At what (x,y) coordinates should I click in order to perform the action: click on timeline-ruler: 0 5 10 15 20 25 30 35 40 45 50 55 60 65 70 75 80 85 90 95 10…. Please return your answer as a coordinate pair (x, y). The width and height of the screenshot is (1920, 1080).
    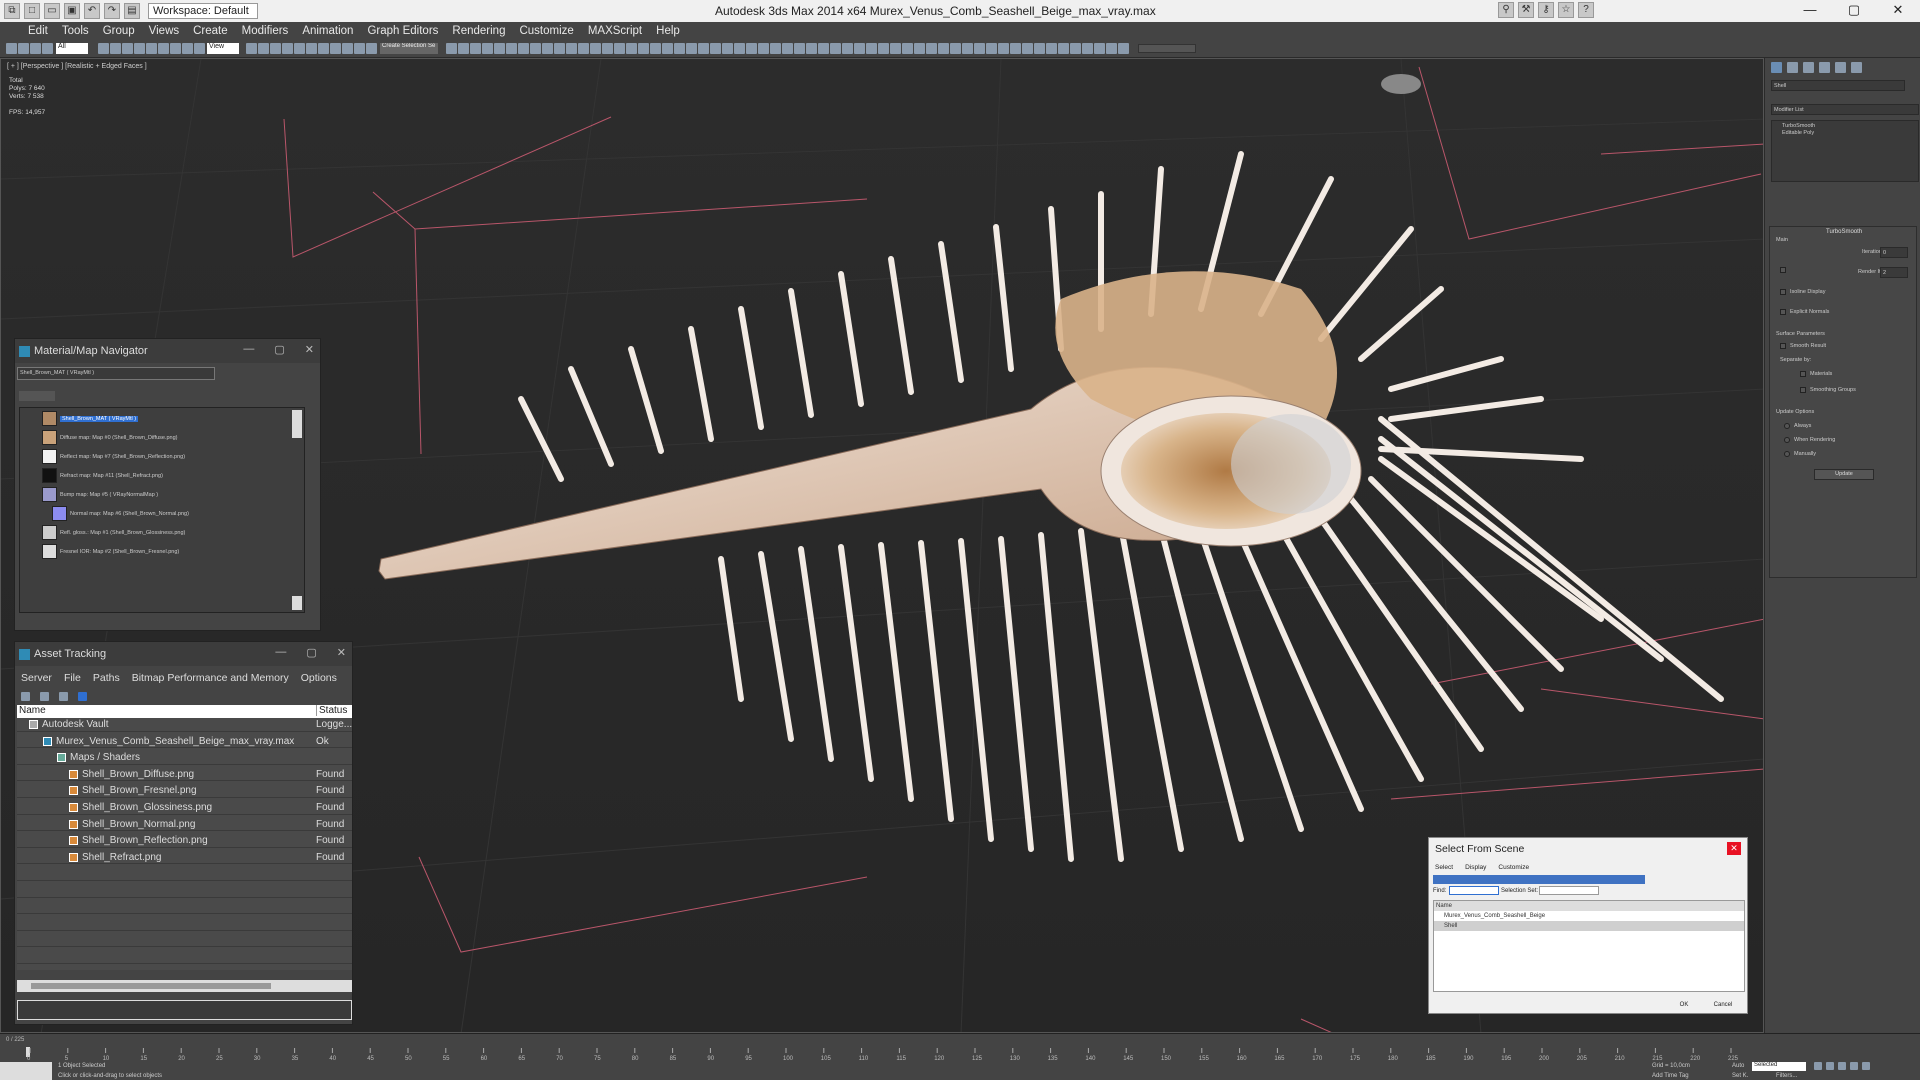
    Looking at the image, I should click on (870, 1055).